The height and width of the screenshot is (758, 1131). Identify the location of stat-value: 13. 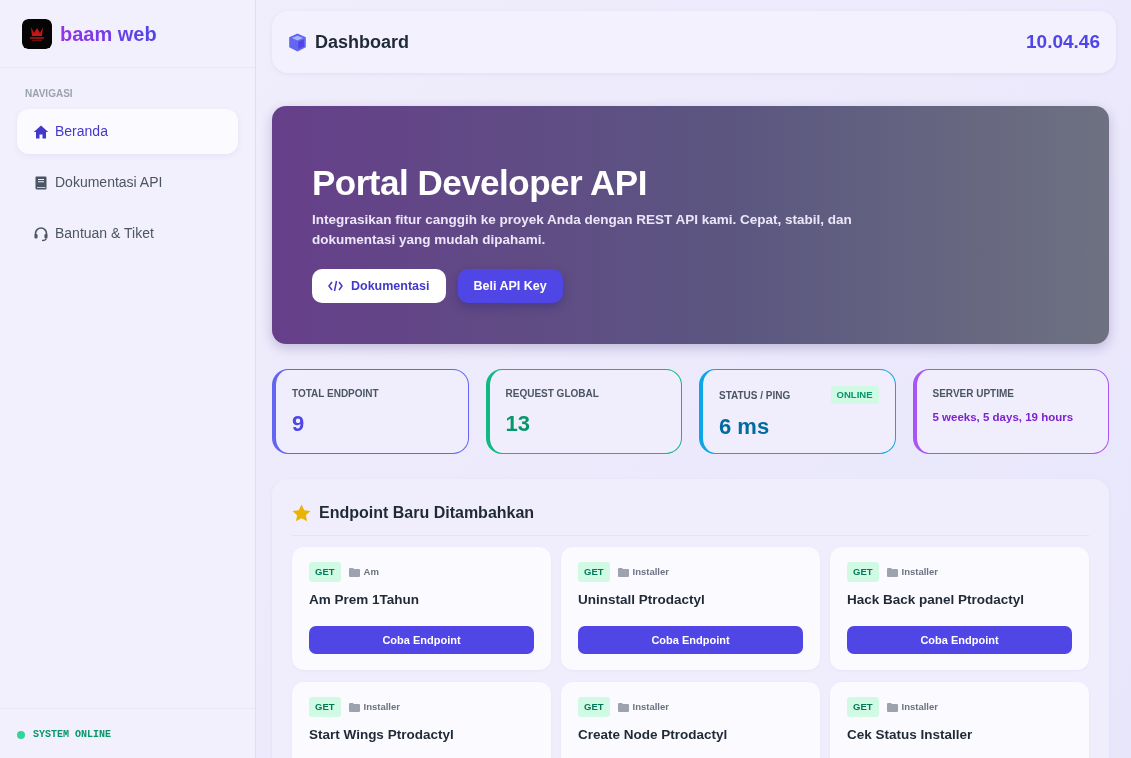
(518, 424).